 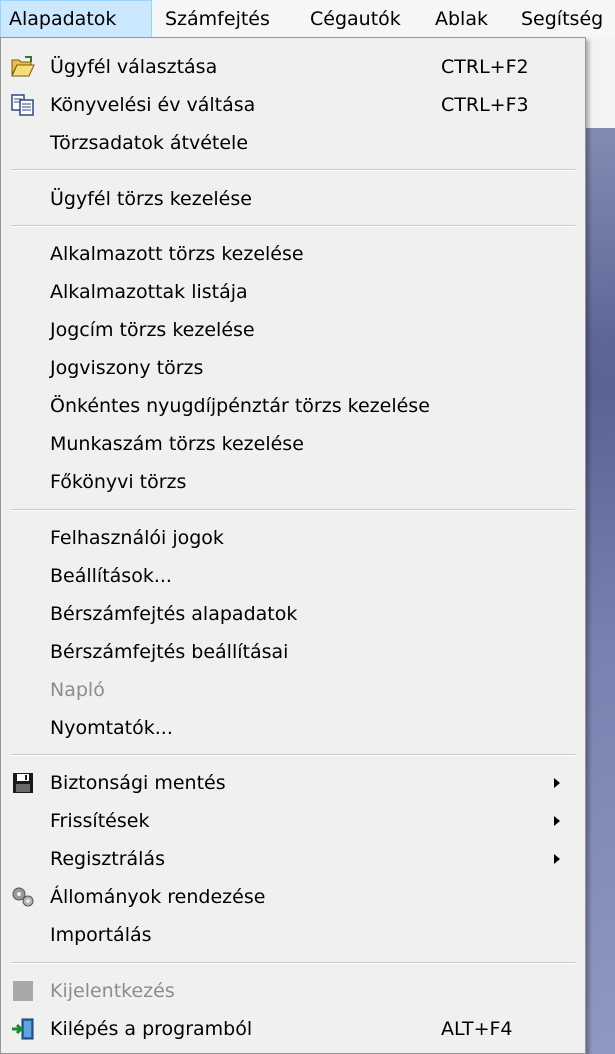 What do you see at coordinates (293, 482) in the screenshot?
I see `menu-item-fokonyvi-torzs: Főkönyvi törzs` at bounding box center [293, 482].